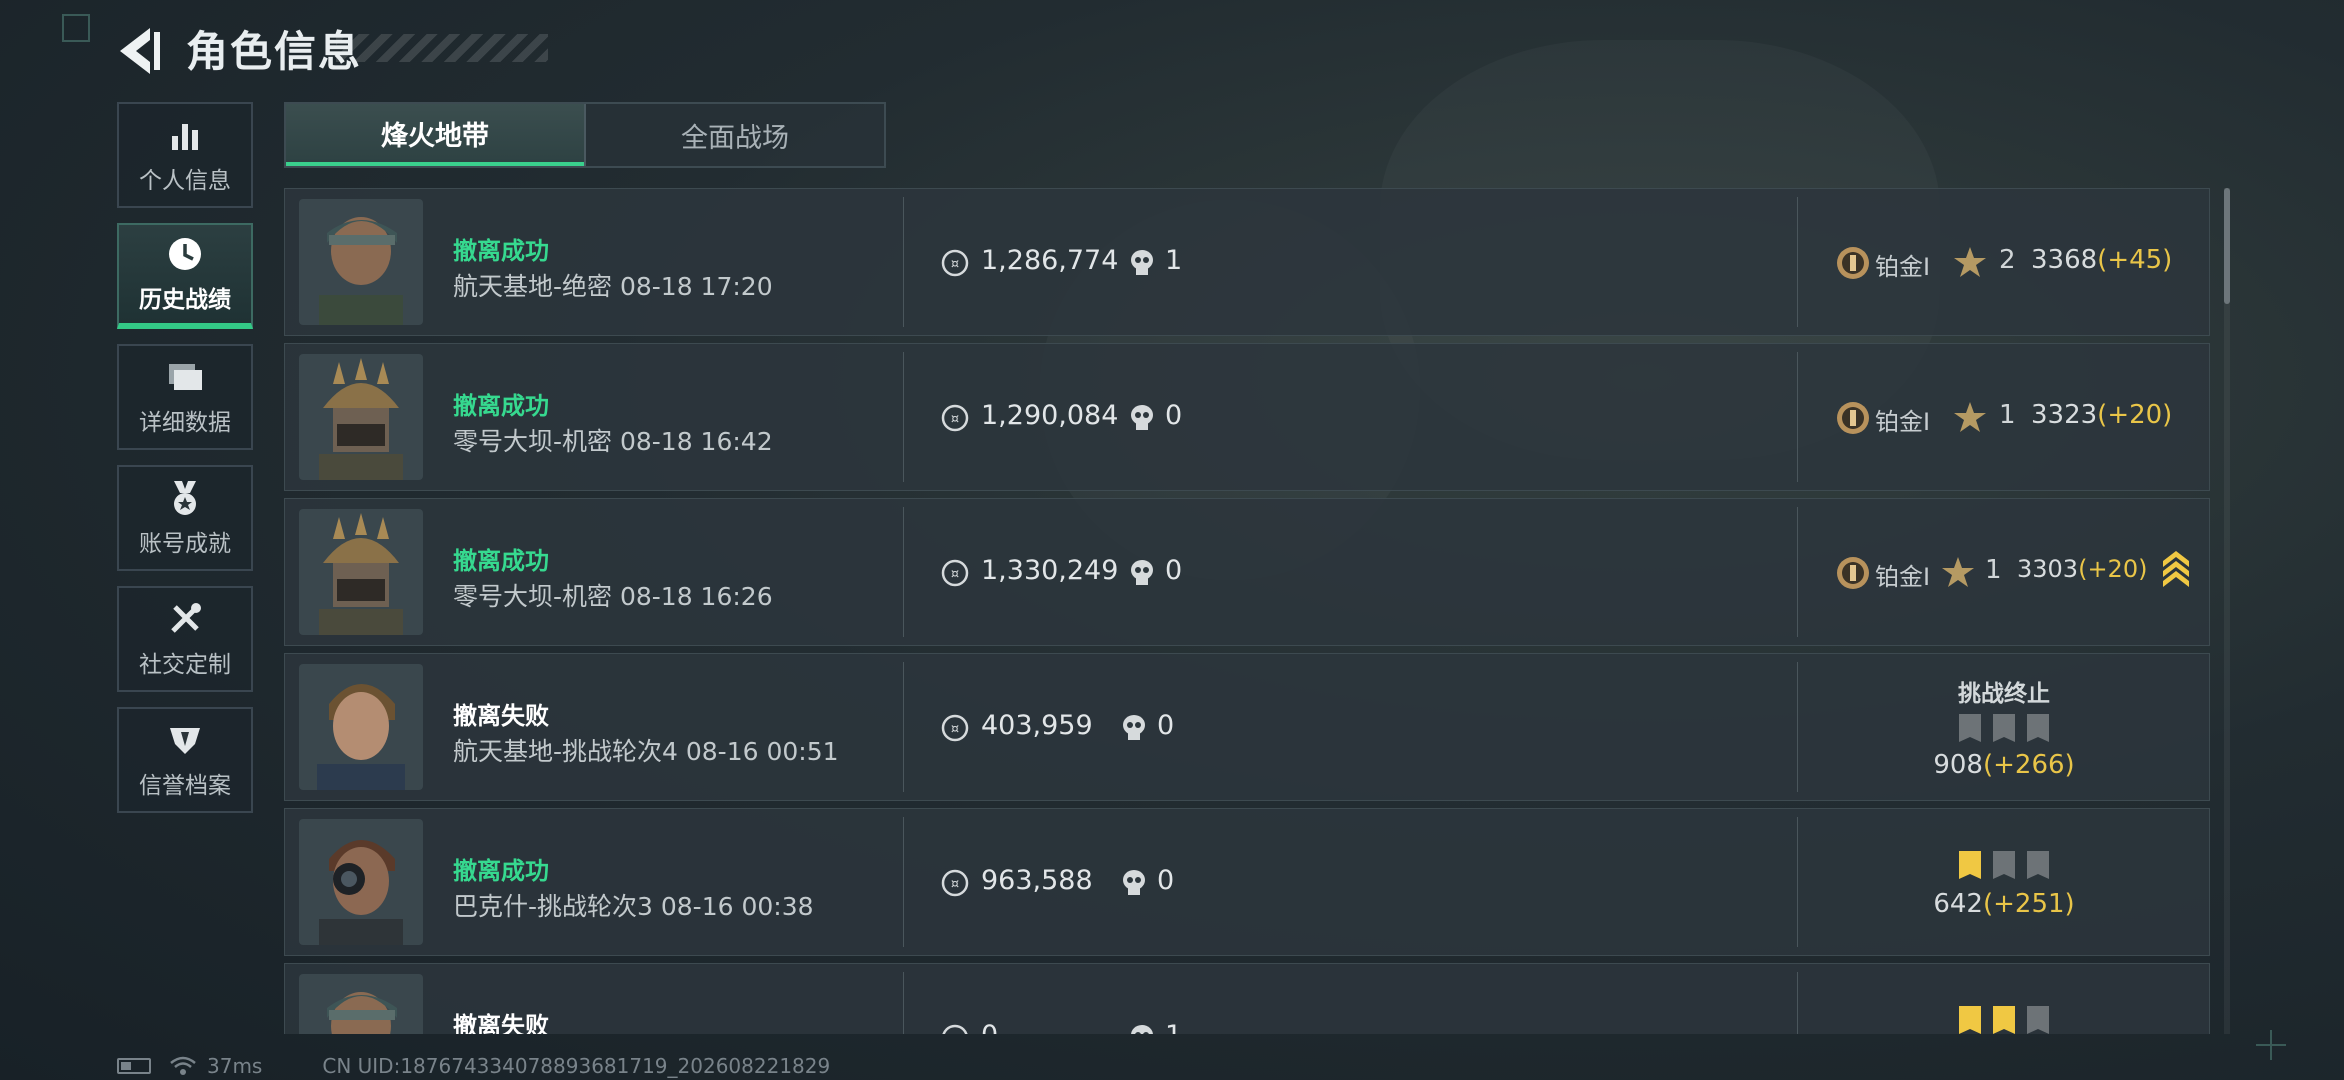  What do you see at coordinates (2176, 569) in the screenshot?
I see `rank-up-chevron-icon` at bounding box center [2176, 569].